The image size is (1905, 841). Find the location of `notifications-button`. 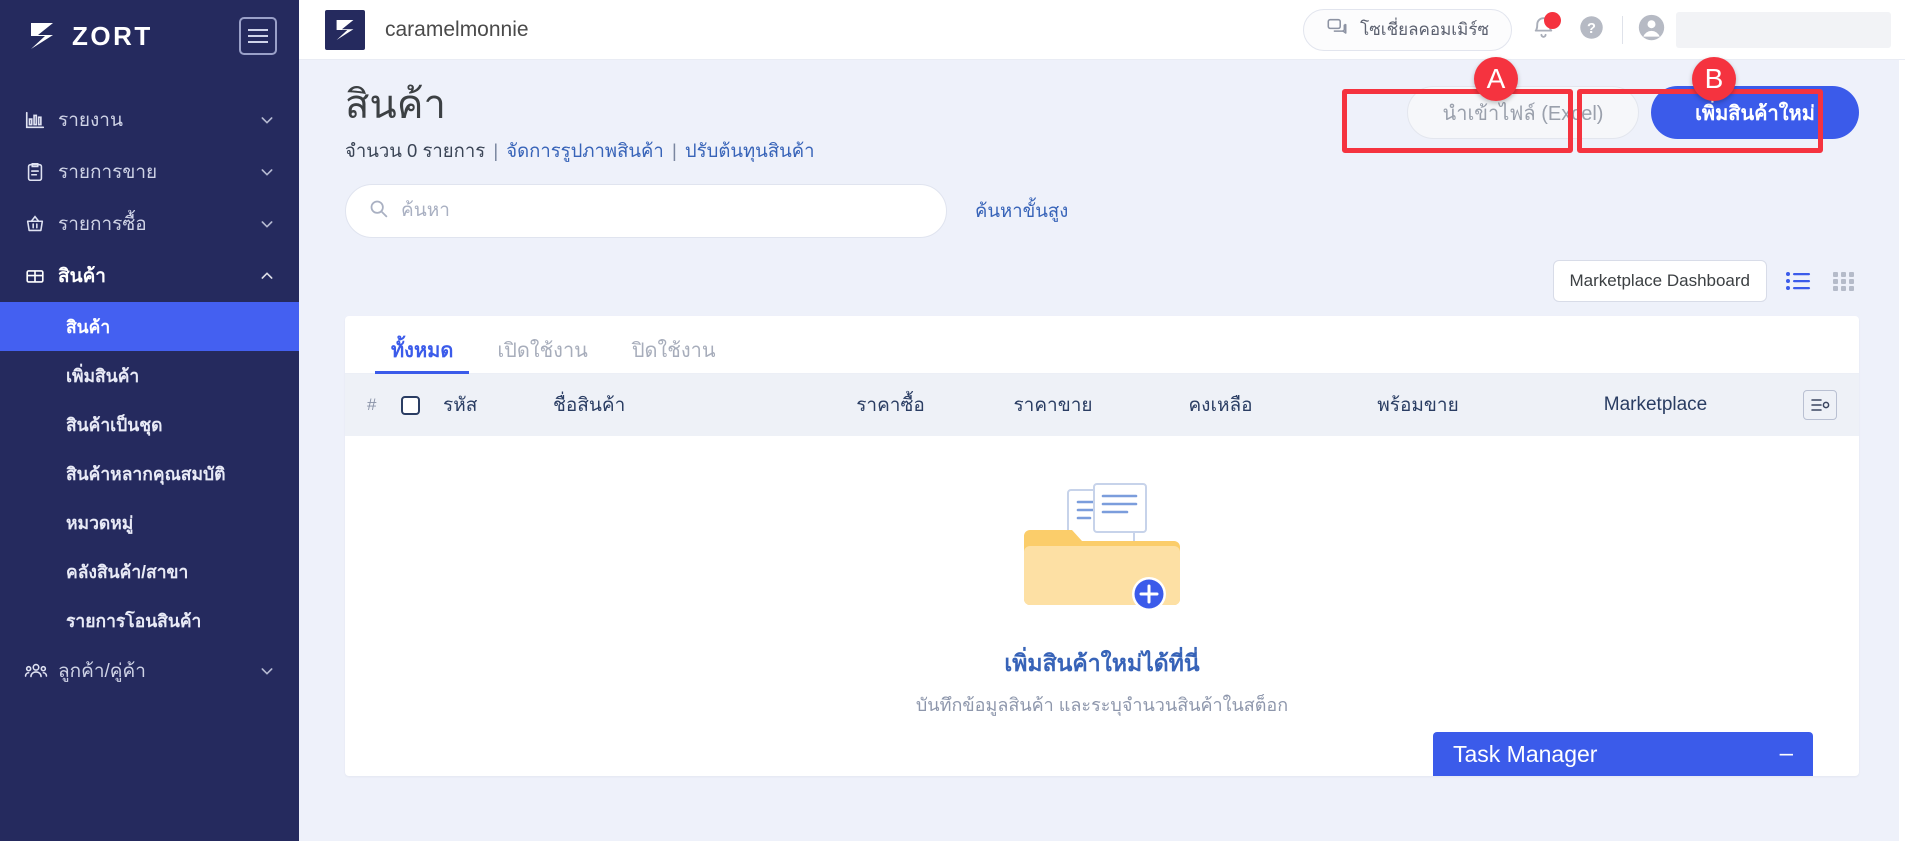

notifications-button is located at coordinates (1543, 29).